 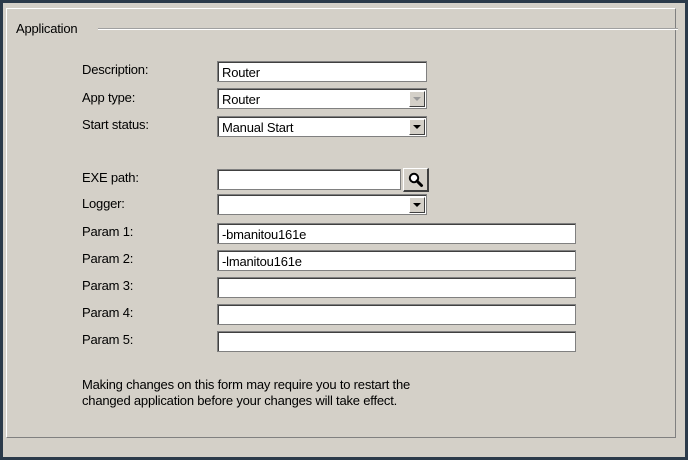 What do you see at coordinates (396, 233) in the screenshot?
I see `param1-input: -bmanitou161e` at bounding box center [396, 233].